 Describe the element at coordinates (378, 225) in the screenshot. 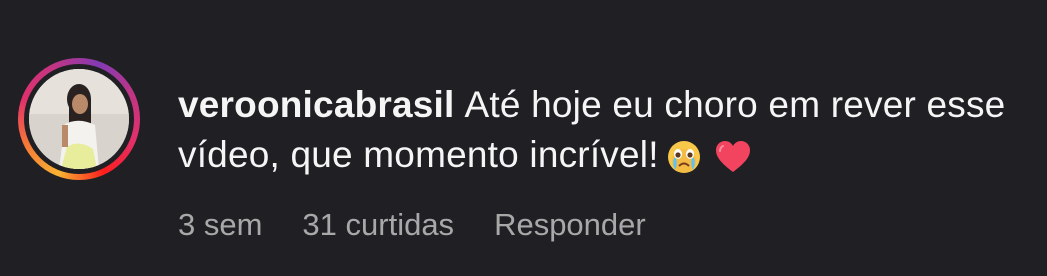

I see `likes-count: 31 curtidas` at that location.